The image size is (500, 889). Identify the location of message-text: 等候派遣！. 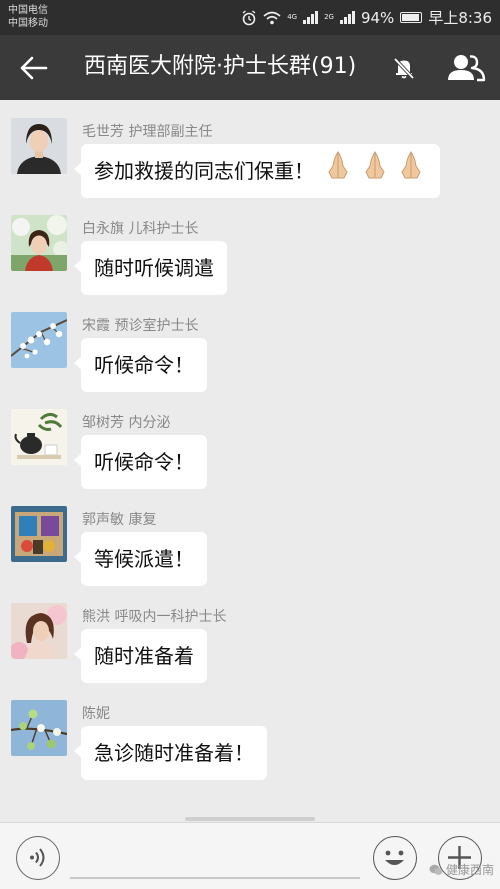
(144, 559).